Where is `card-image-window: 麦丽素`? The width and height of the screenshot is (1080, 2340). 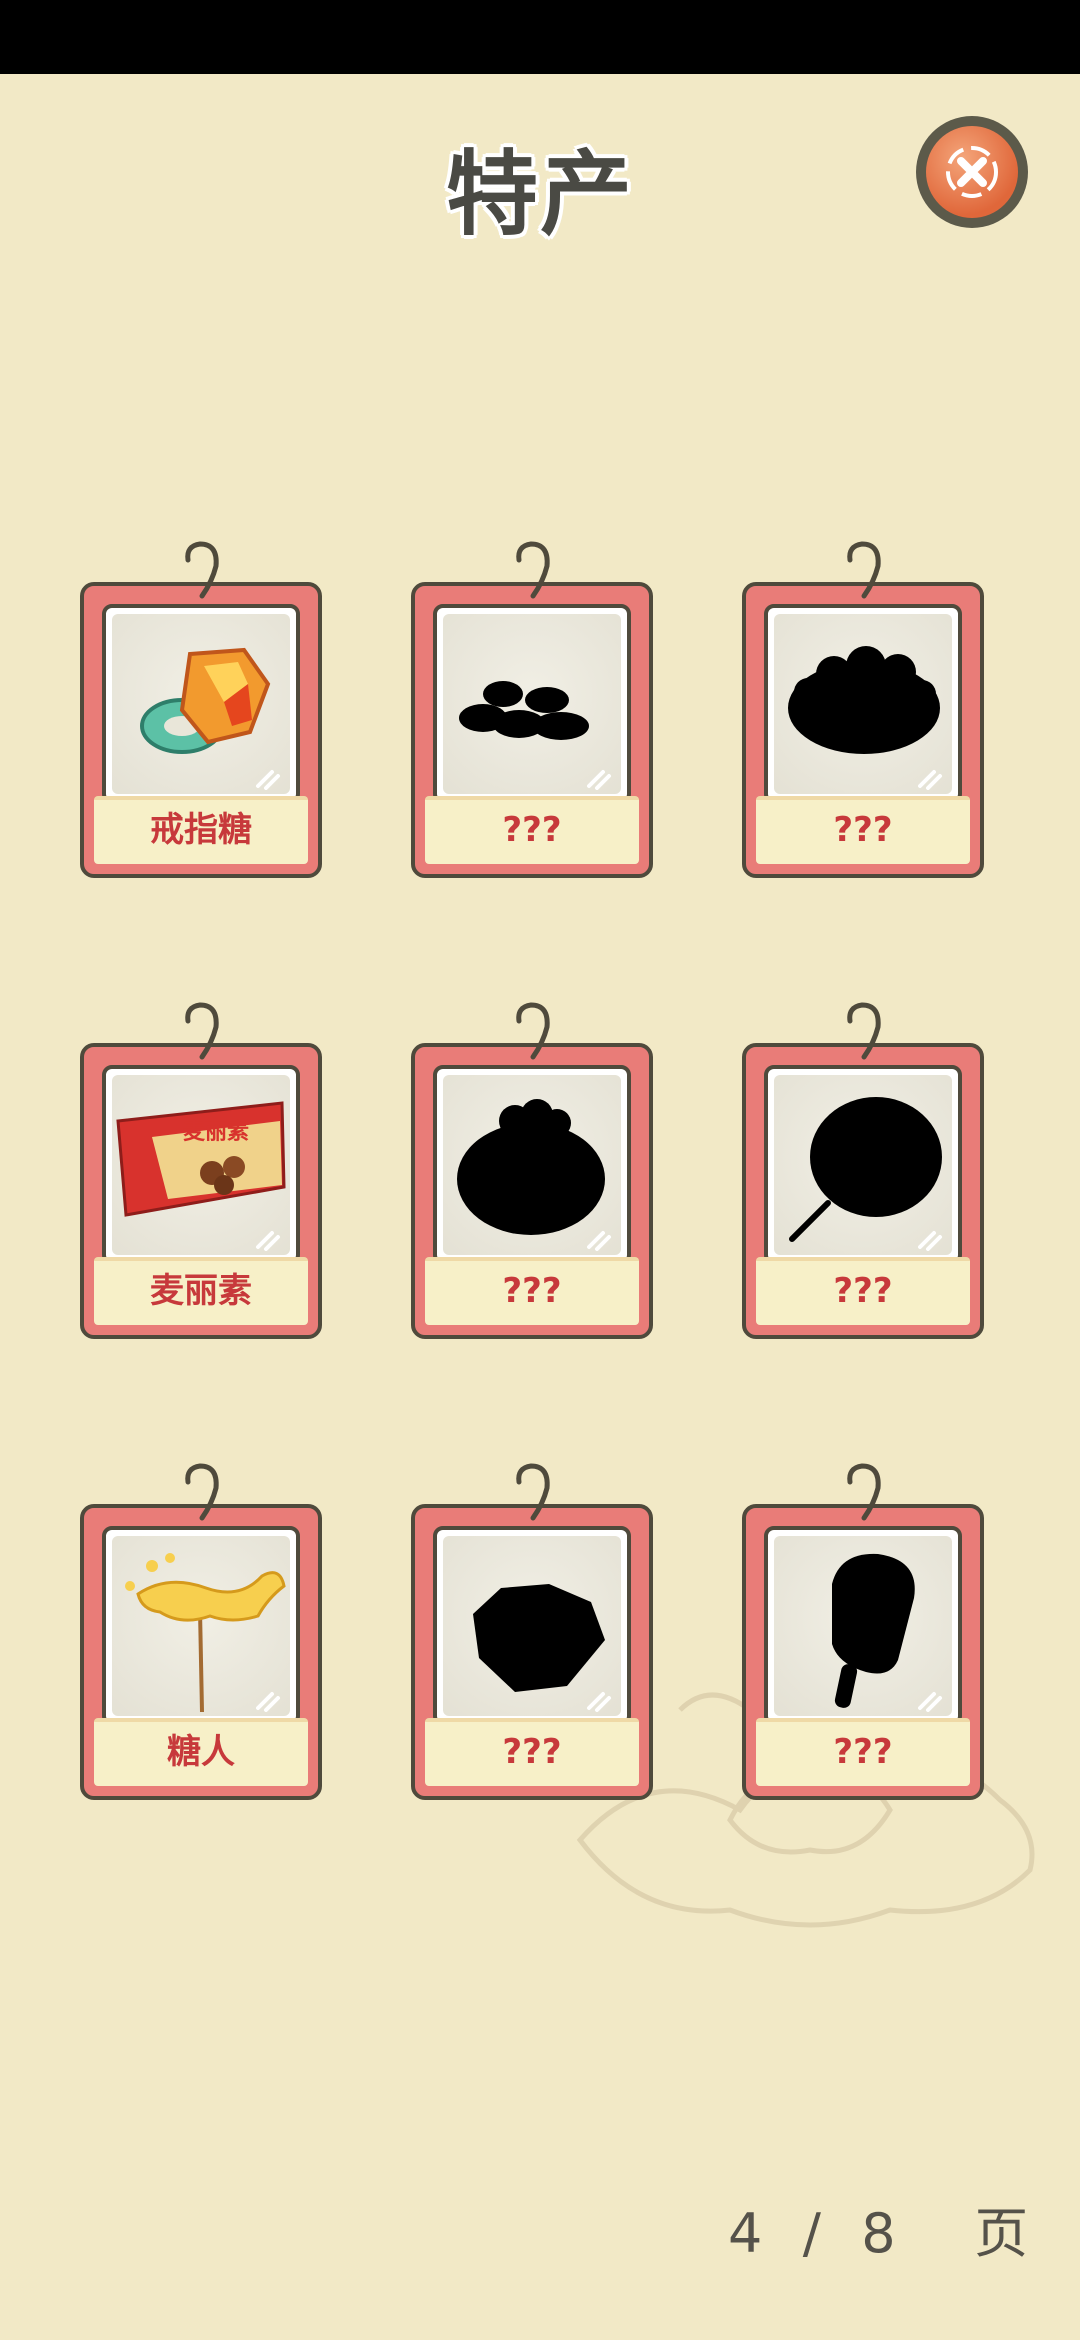
card-image-window: 麦丽素 is located at coordinates (201, 1165).